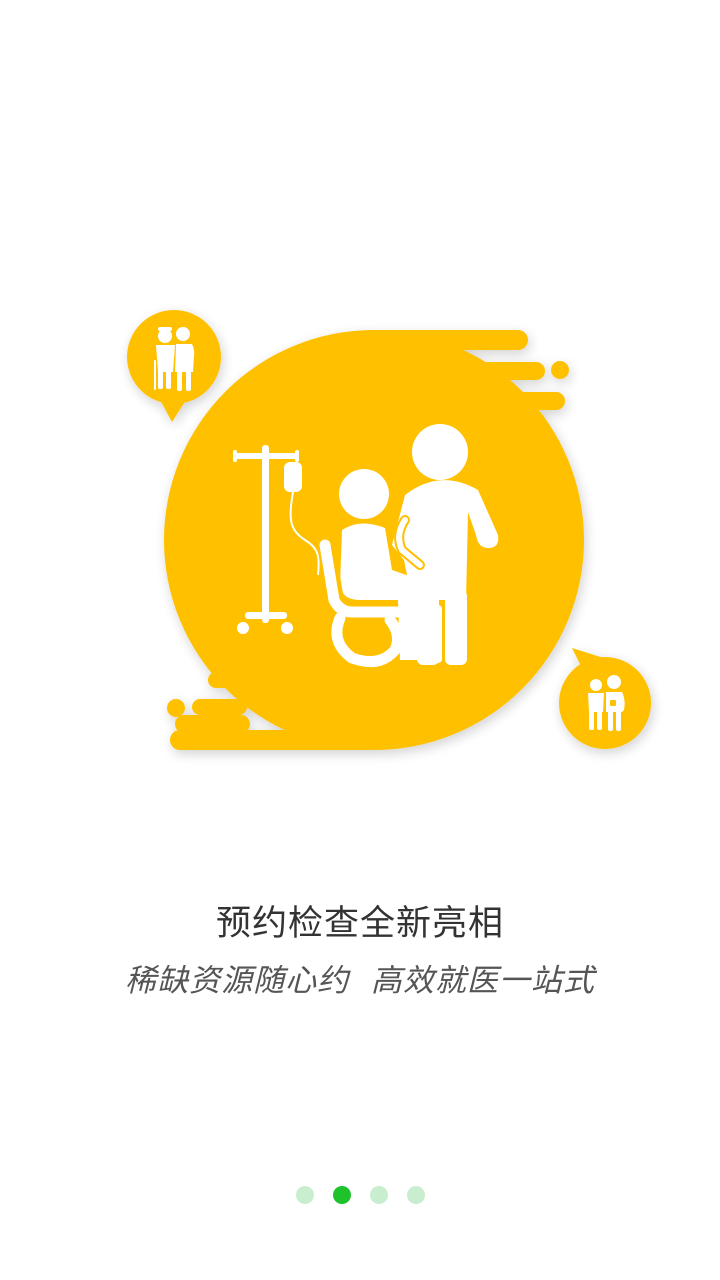  What do you see at coordinates (360, 981) in the screenshot?
I see `onboarding-subtitle: 稀缺资源随心约 高效就医一站式` at bounding box center [360, 981].